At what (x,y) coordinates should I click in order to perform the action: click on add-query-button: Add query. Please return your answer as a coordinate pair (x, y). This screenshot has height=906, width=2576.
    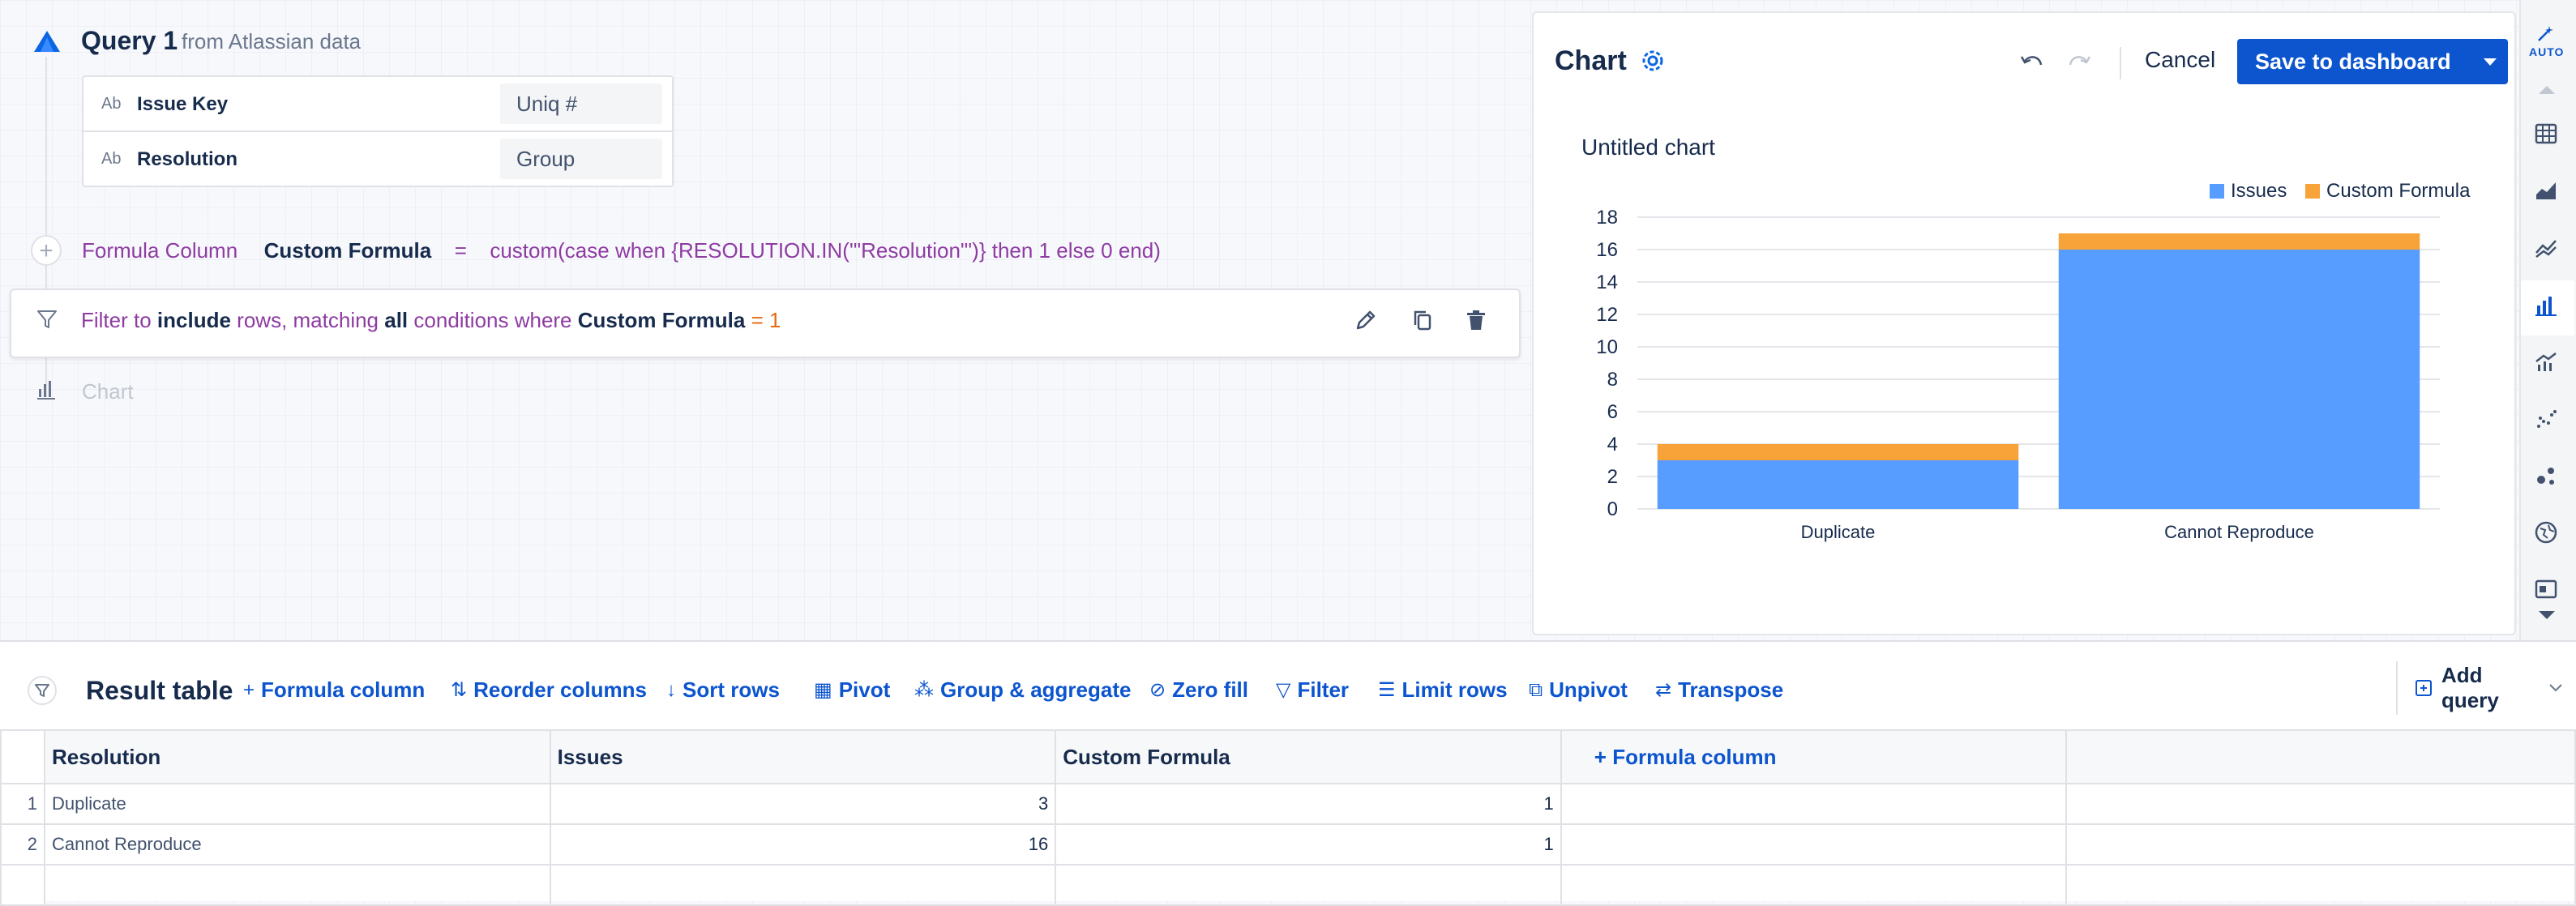
    Looking at the image, I should click on (2479, 688).